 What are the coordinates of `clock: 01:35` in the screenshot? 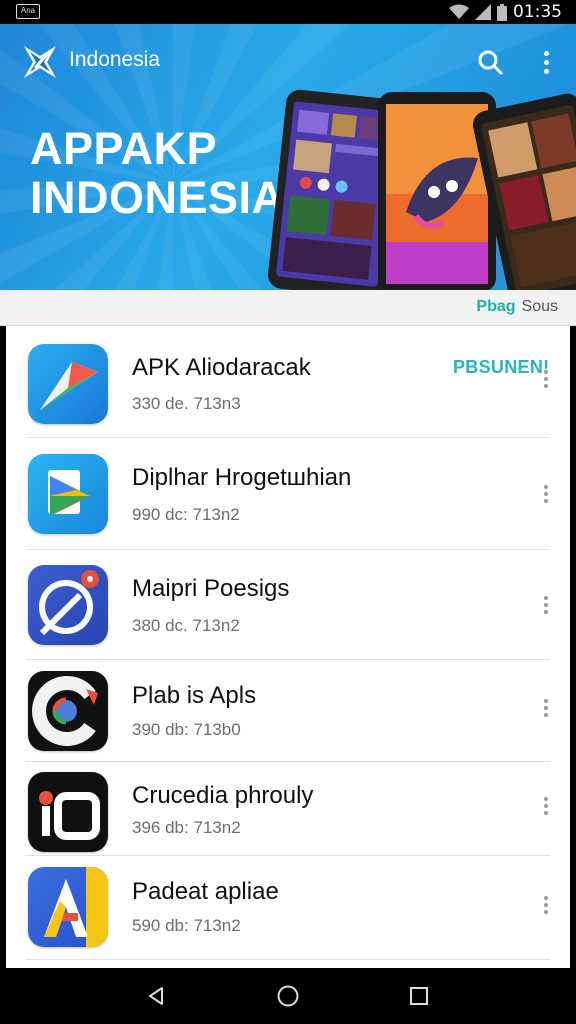 It's located at (537, 12).